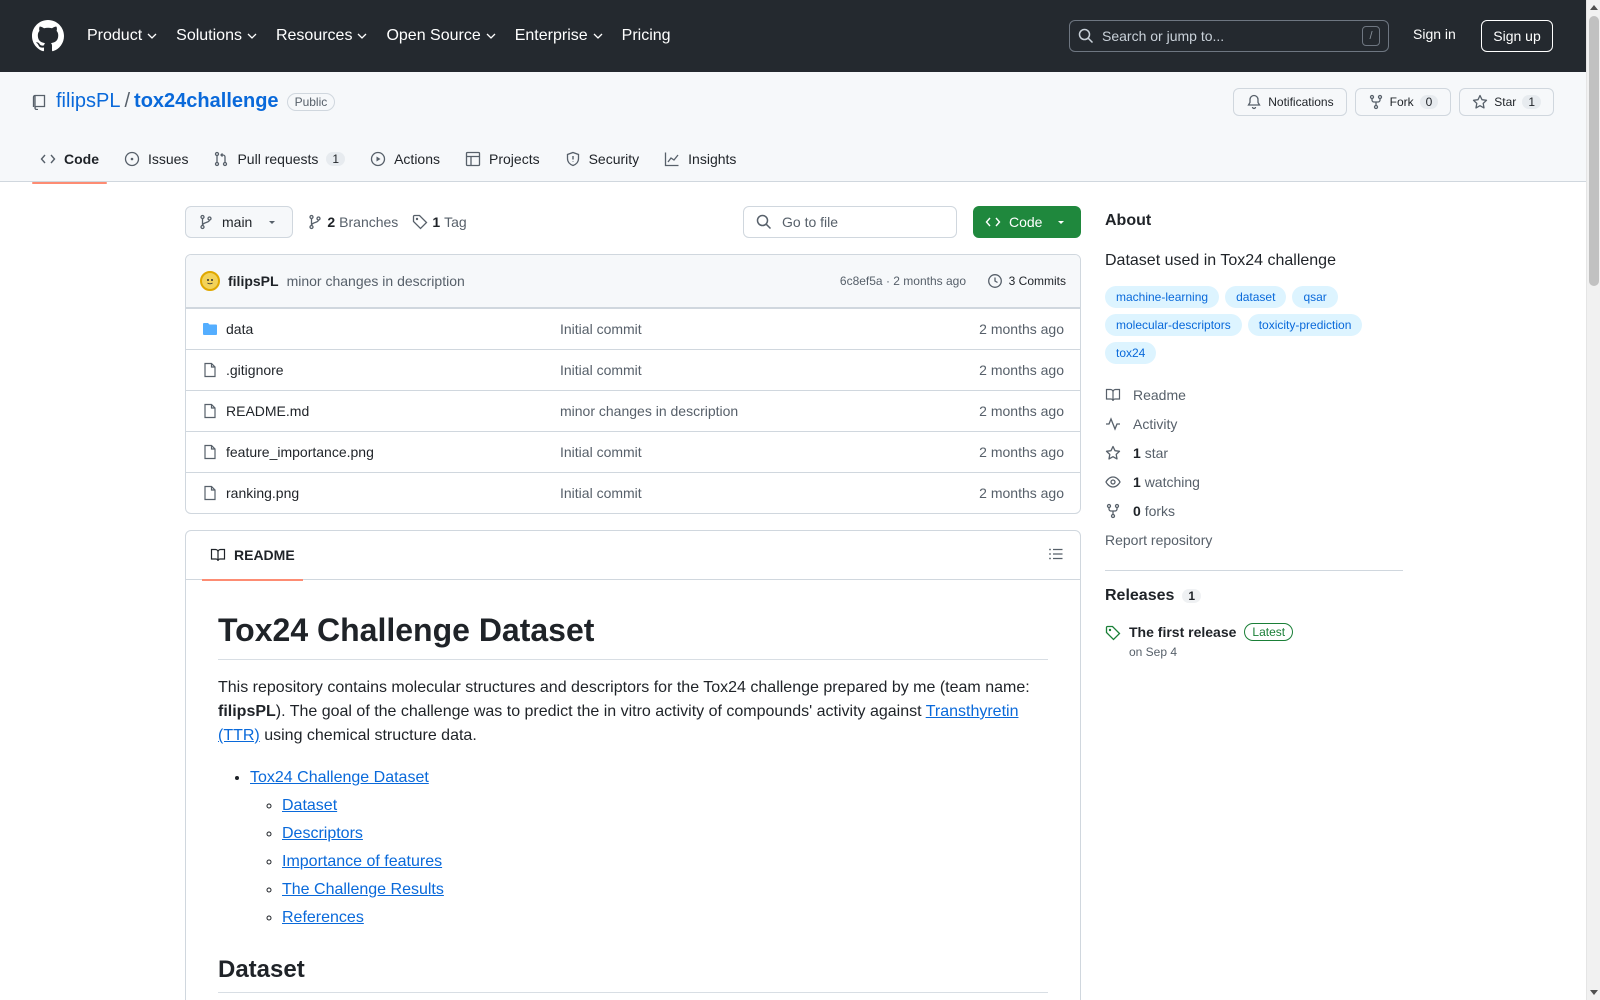  What do you see at coordinates (1027, 222) in the screenshot?
I see `code-dropdown-button: Code` at bounding box center [1027, 222].